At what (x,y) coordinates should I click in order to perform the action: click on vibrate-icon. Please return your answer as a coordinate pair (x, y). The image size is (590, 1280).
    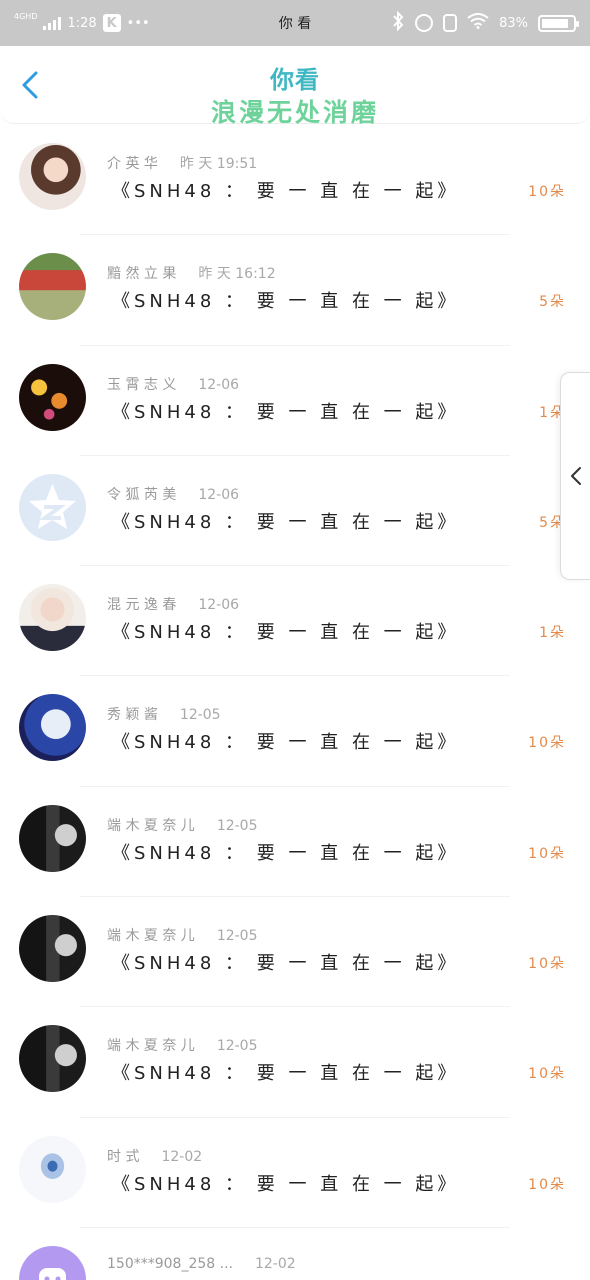
    Looking at the image, I should click on (450, 23).